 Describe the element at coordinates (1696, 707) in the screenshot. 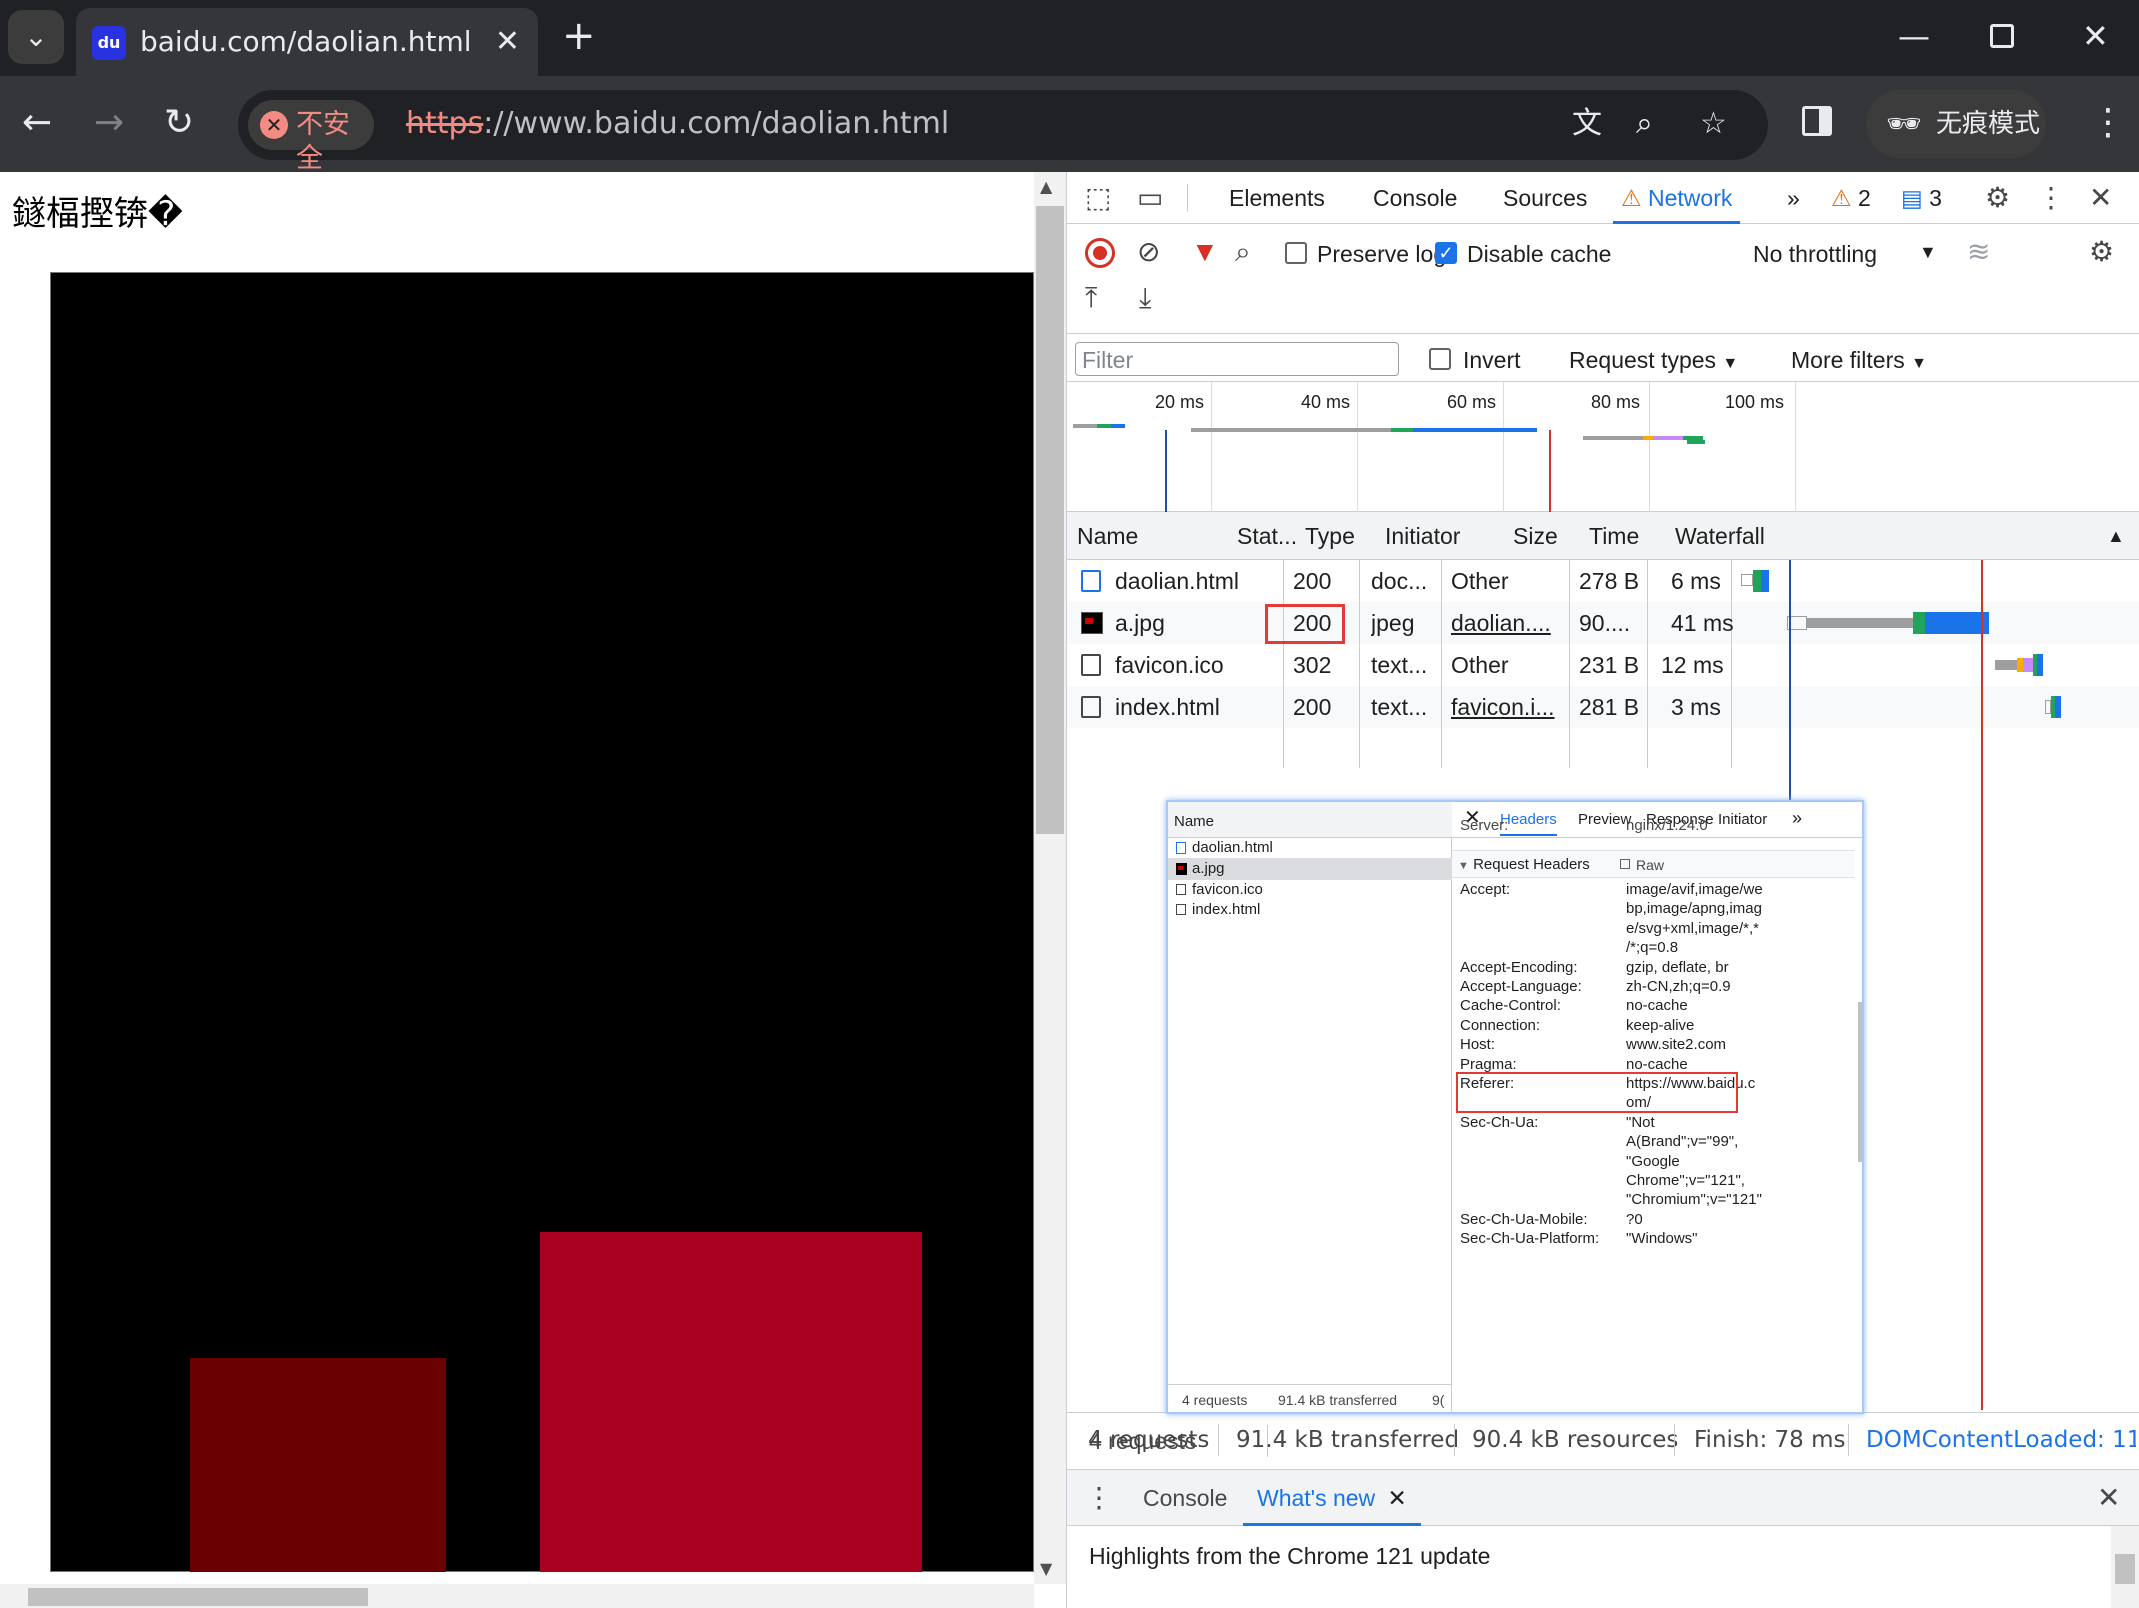

I see `request-time: 3 ms` at that location.